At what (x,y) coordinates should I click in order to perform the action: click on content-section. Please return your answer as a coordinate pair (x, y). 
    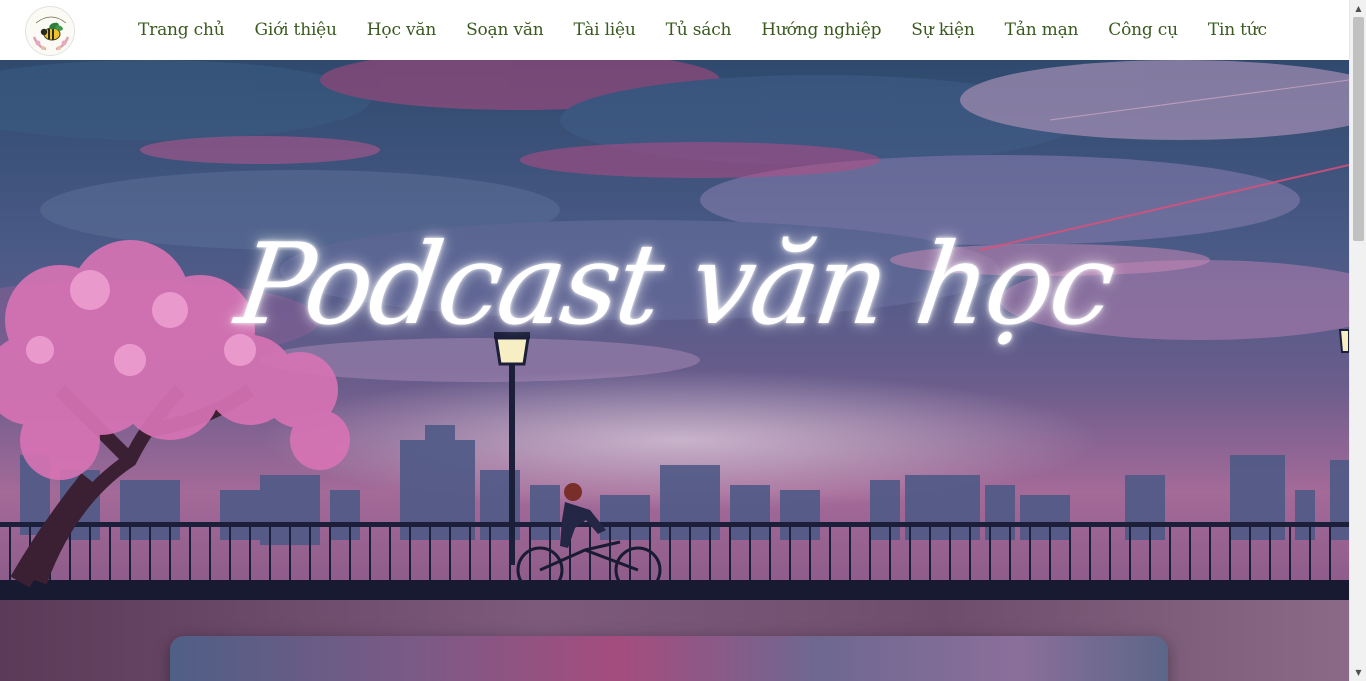
    Looking at the image, I should click on (674, 640).